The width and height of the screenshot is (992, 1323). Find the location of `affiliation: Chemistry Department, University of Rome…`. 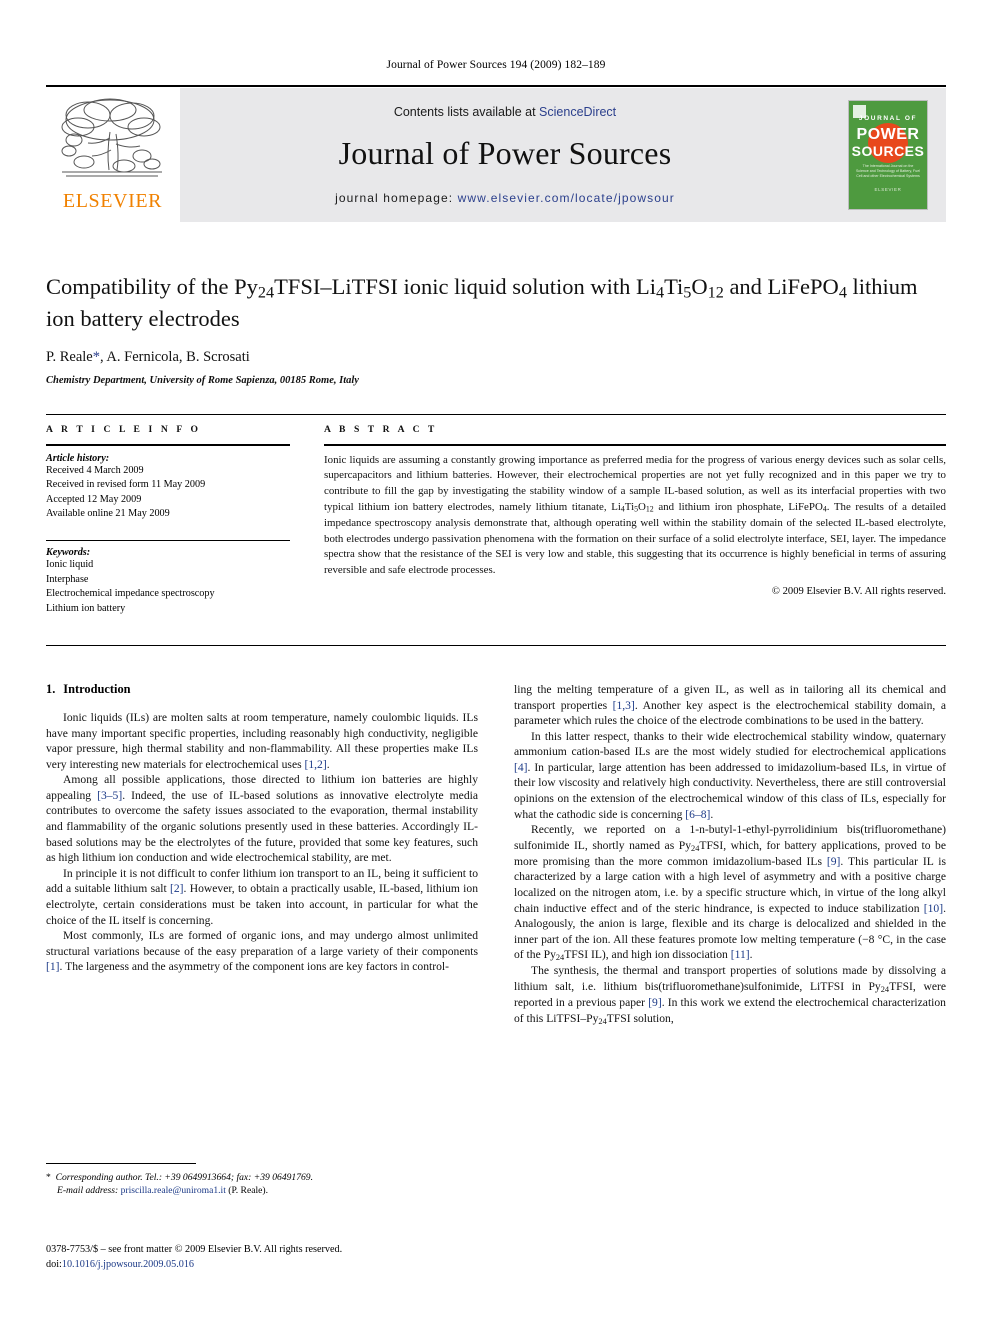

affiliation: Chemistry Department, University of Rome… is located at coordinates (202, 381).